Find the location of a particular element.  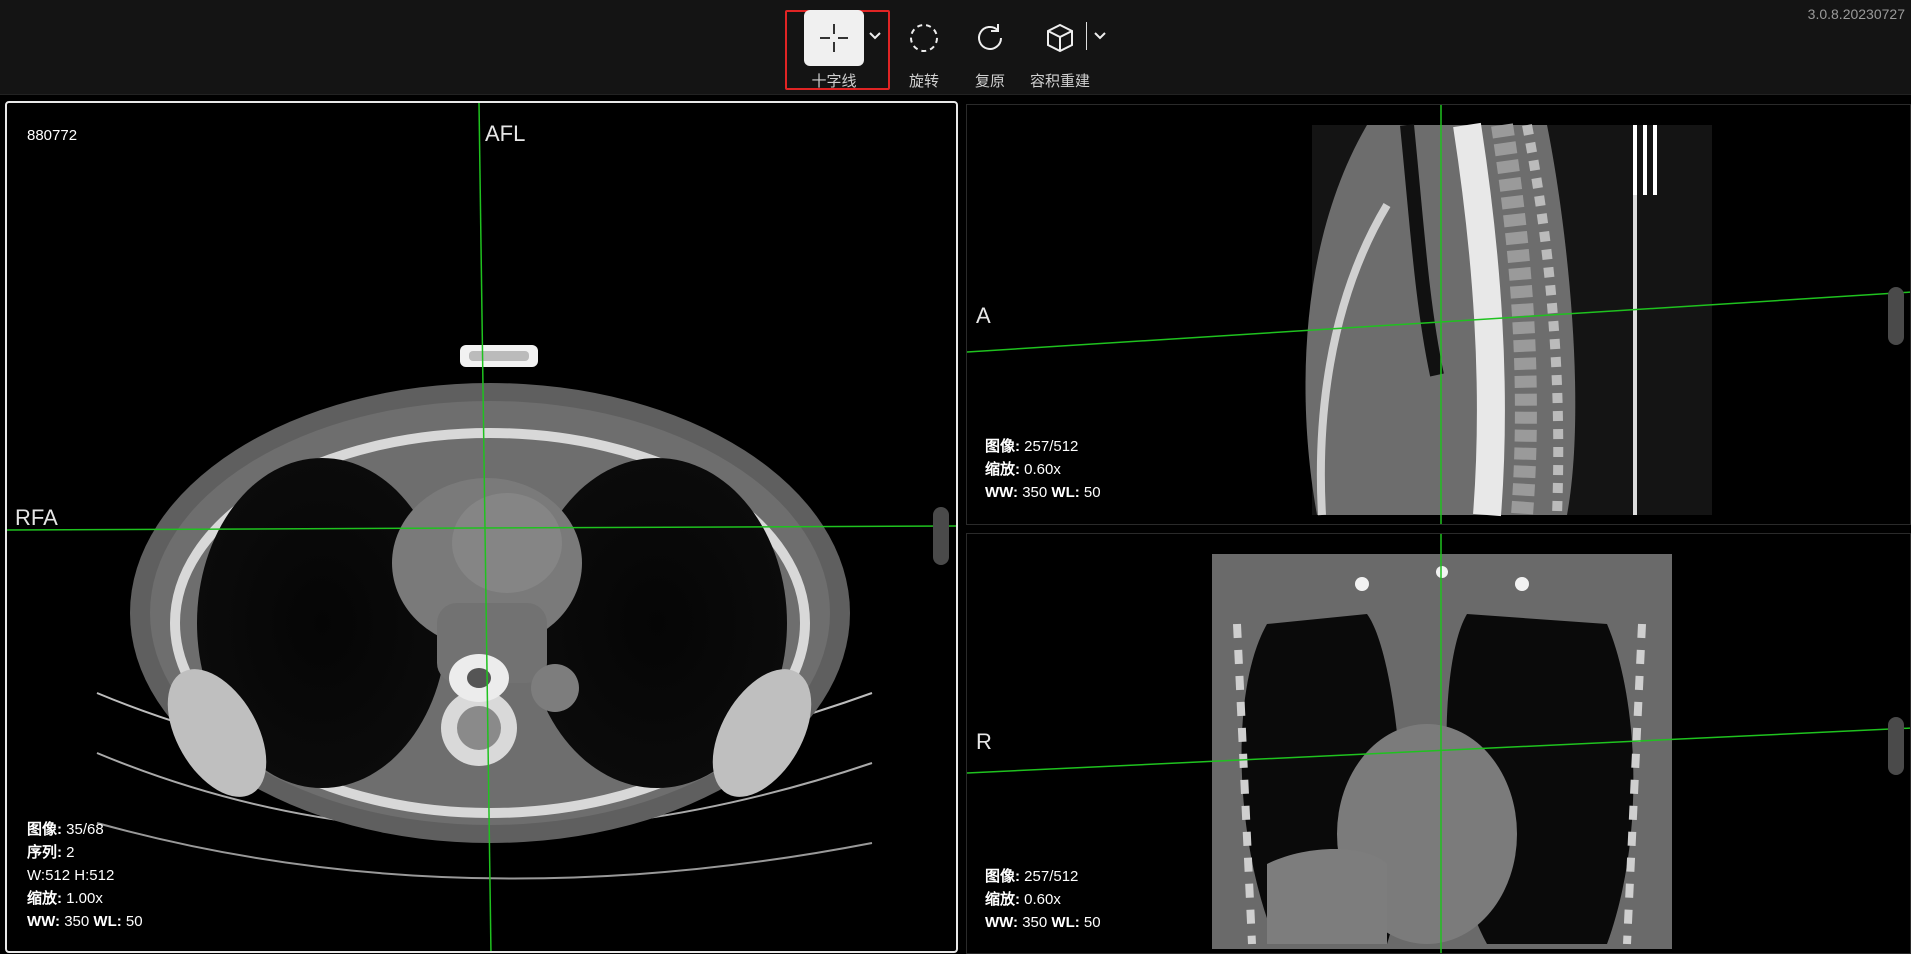

reset-icon is located at coordinates (990, 38).